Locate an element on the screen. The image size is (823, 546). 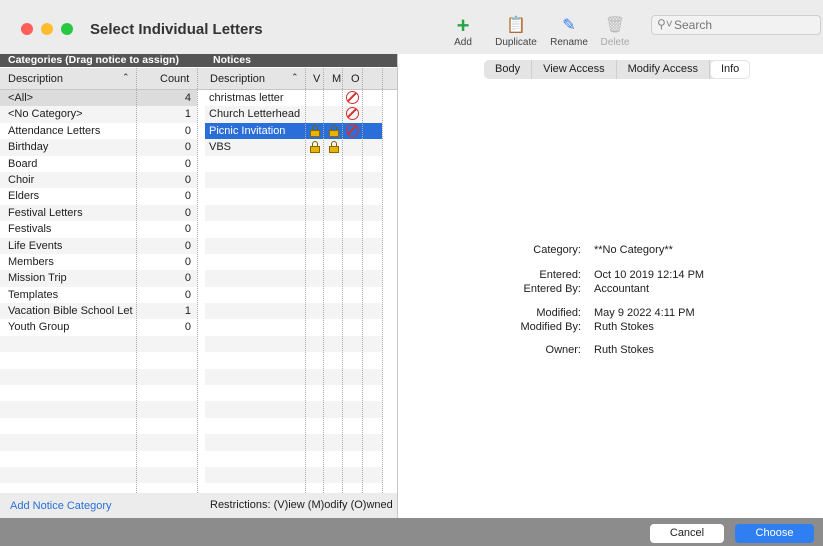
category-row: <All> 4 is located at coordinates (98, 98).